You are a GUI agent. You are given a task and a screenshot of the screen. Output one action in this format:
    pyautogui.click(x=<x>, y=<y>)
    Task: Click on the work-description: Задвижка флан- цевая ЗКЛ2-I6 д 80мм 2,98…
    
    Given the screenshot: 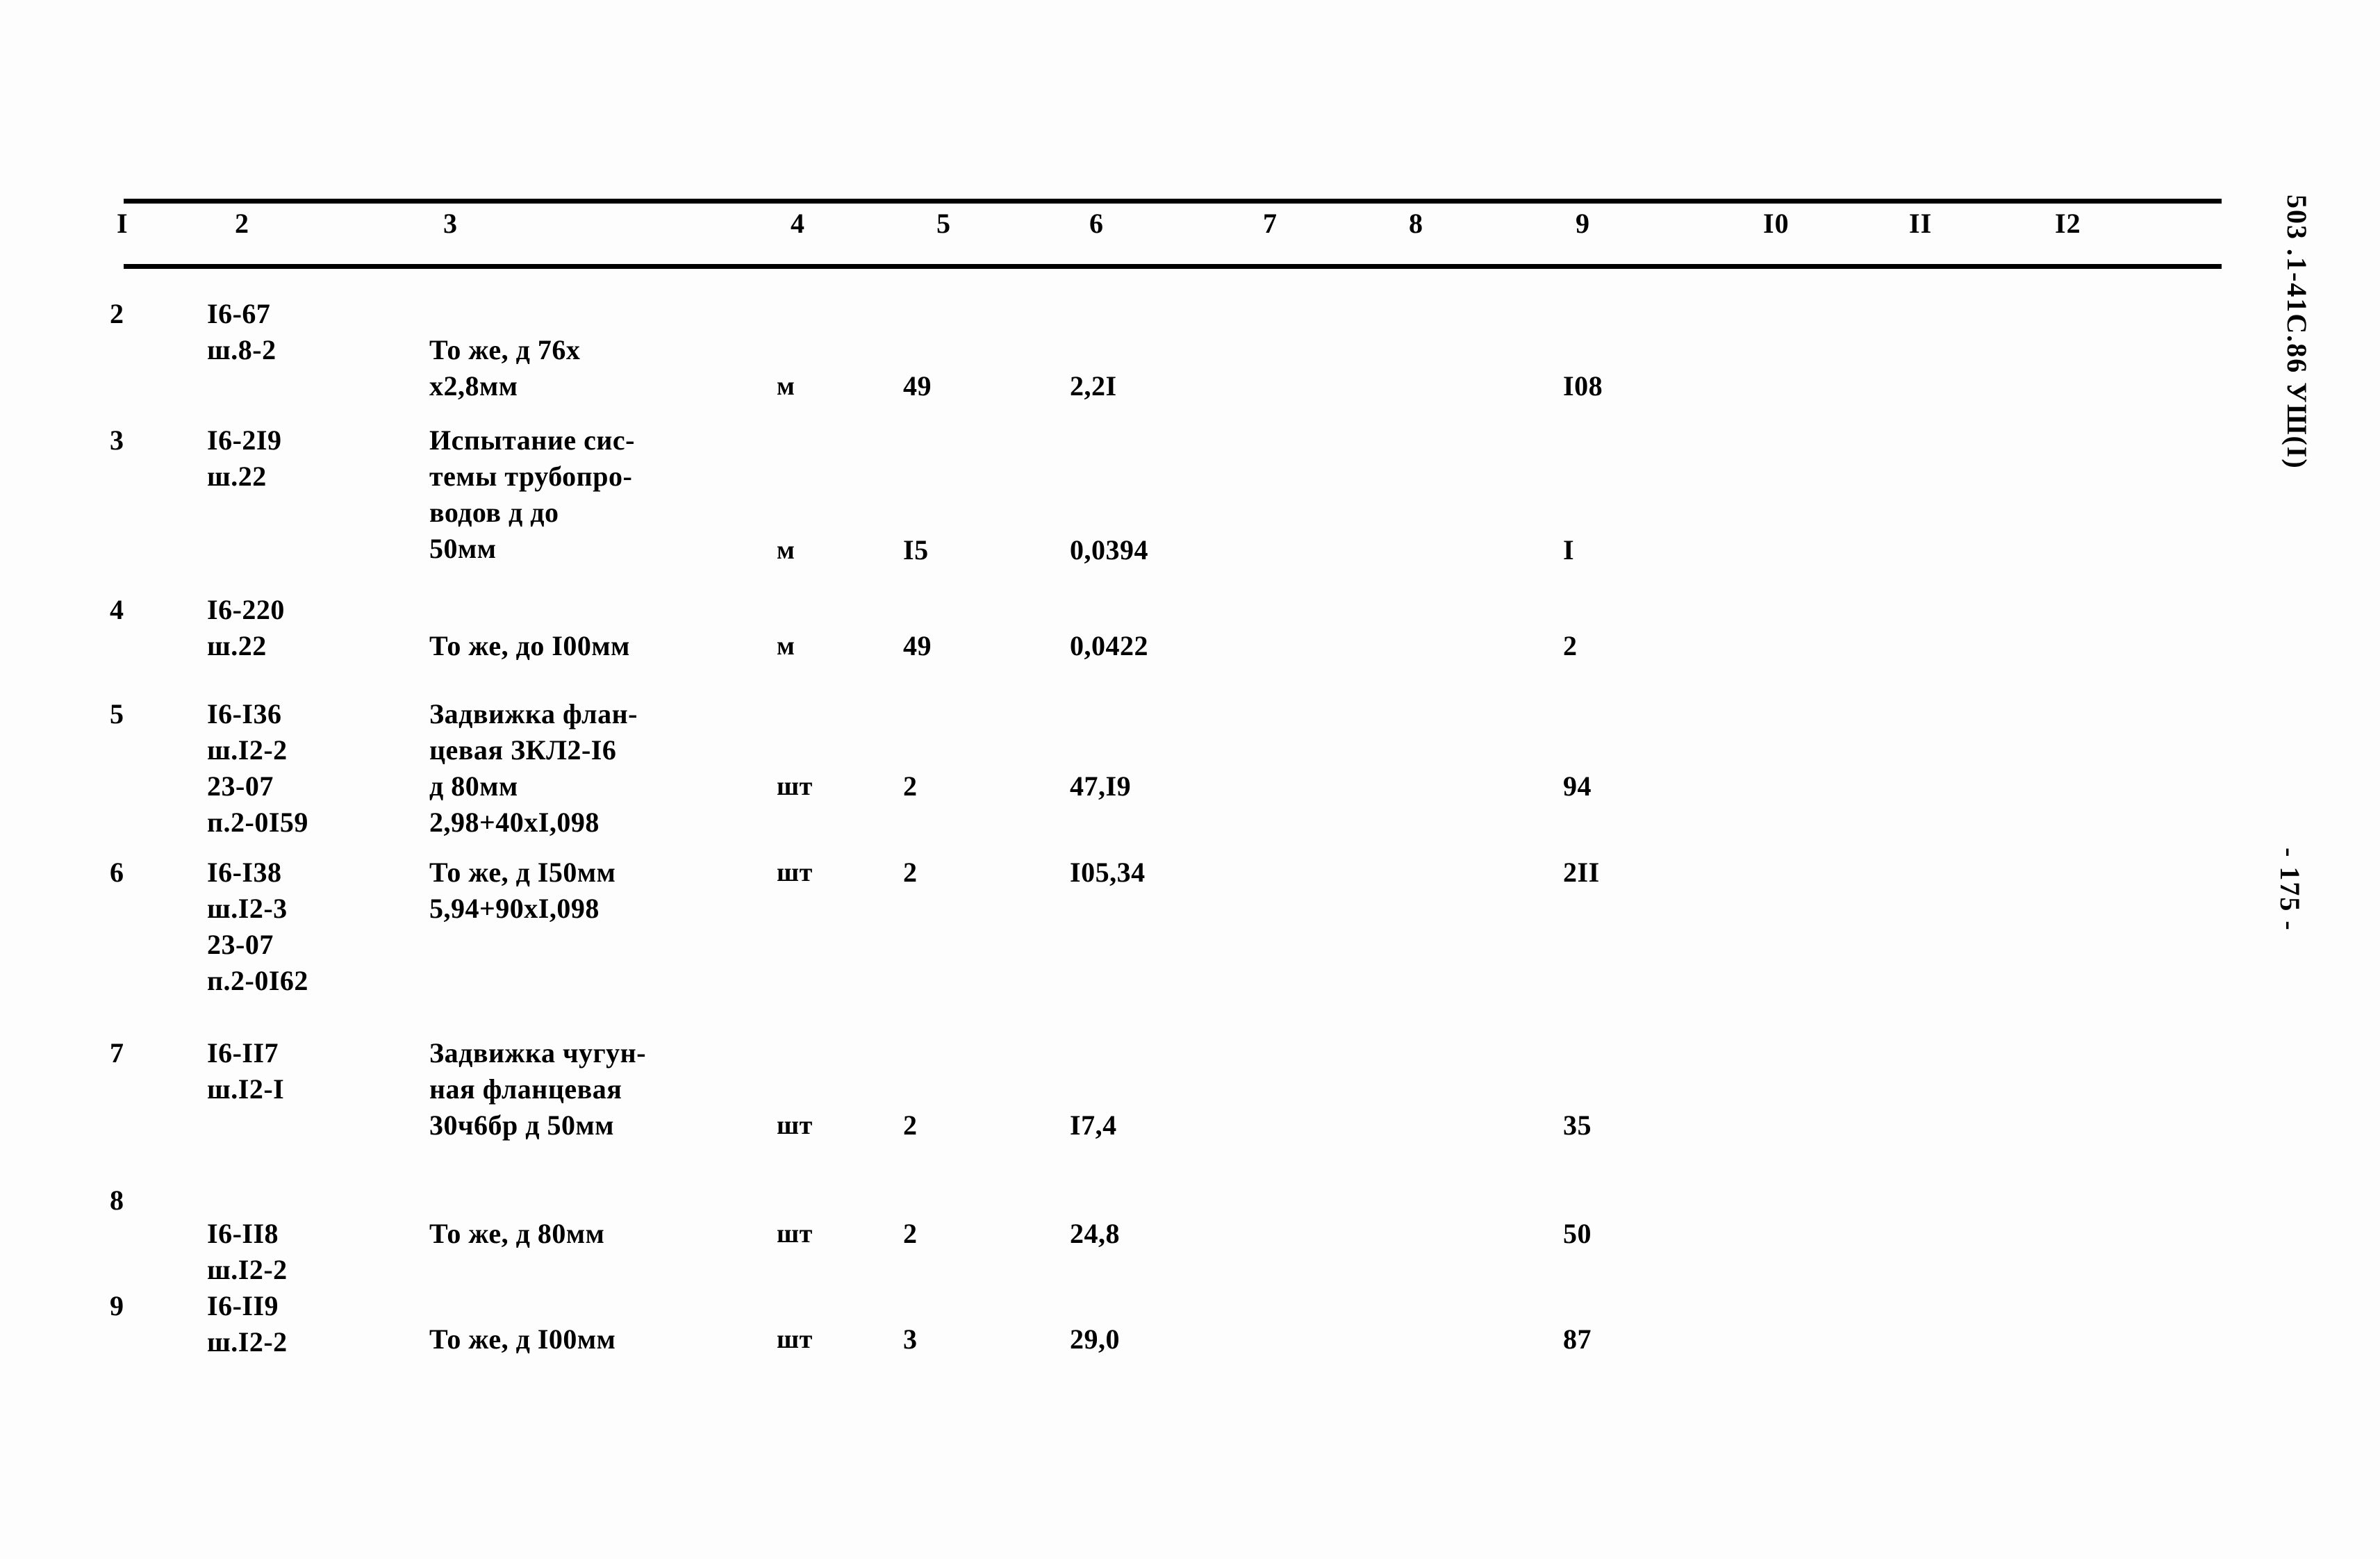 What is the action you would take?
    pyautogui.click(x=533, y=768)
    